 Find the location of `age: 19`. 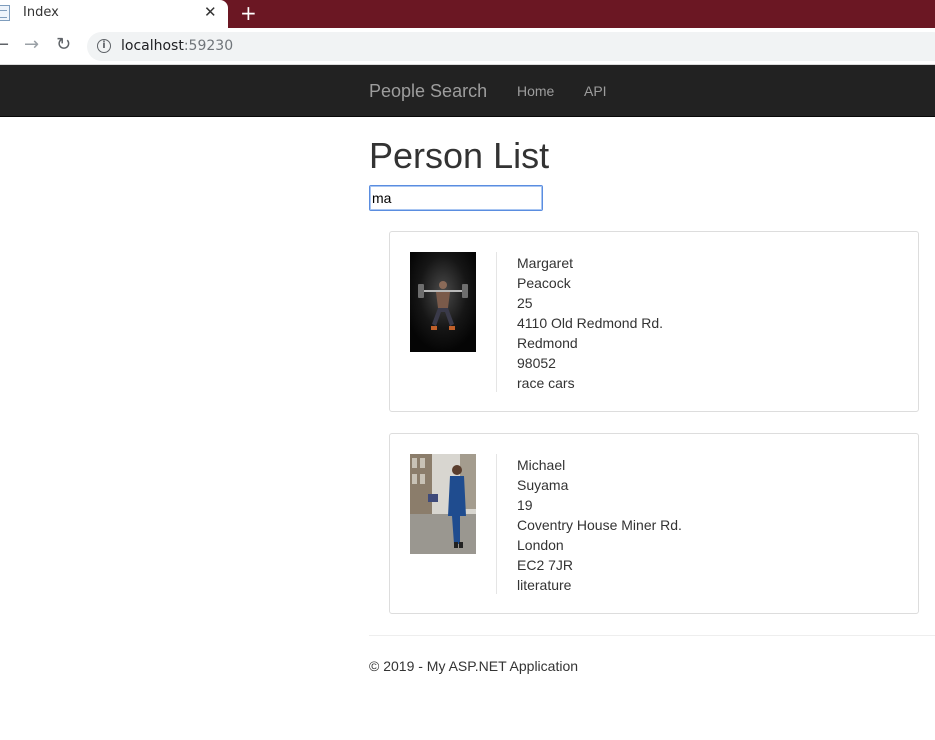

age: 19 is located at coordinates (525, 505).